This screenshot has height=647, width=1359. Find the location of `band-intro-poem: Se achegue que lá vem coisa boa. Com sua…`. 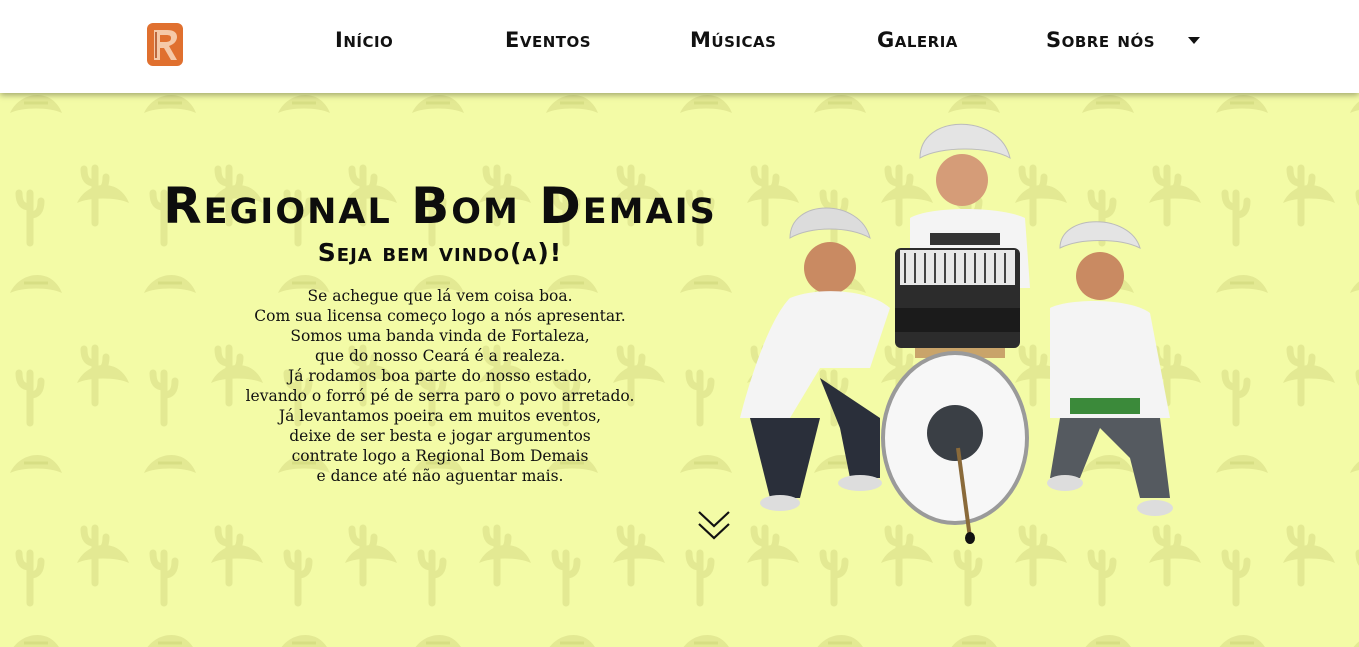

band-intro-poem: Se achegue que lá vem coisa boa. Com sua… is located at coordinates (440, 386).